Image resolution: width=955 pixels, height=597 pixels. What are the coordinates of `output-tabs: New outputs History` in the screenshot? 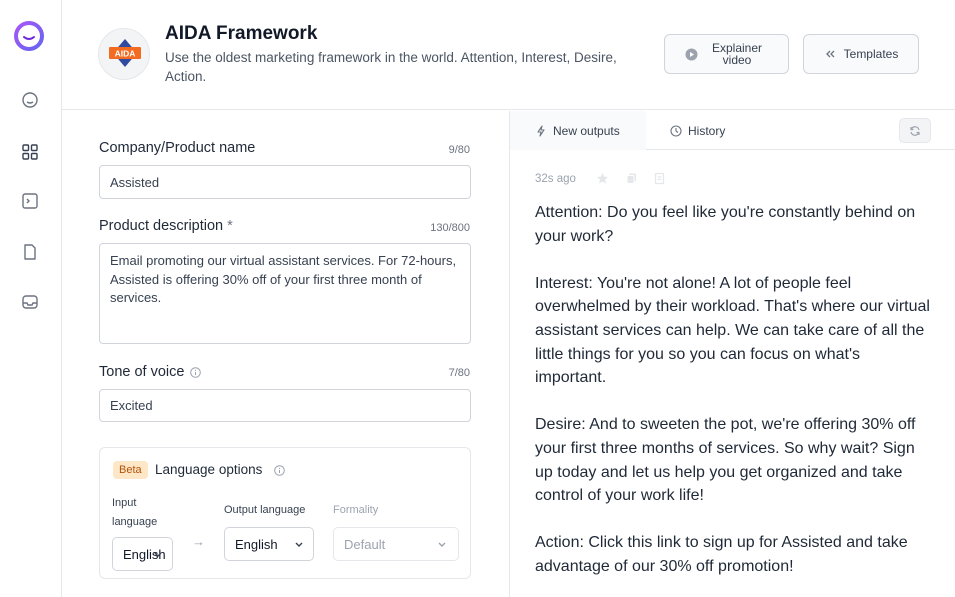 It's located at (732, 130).